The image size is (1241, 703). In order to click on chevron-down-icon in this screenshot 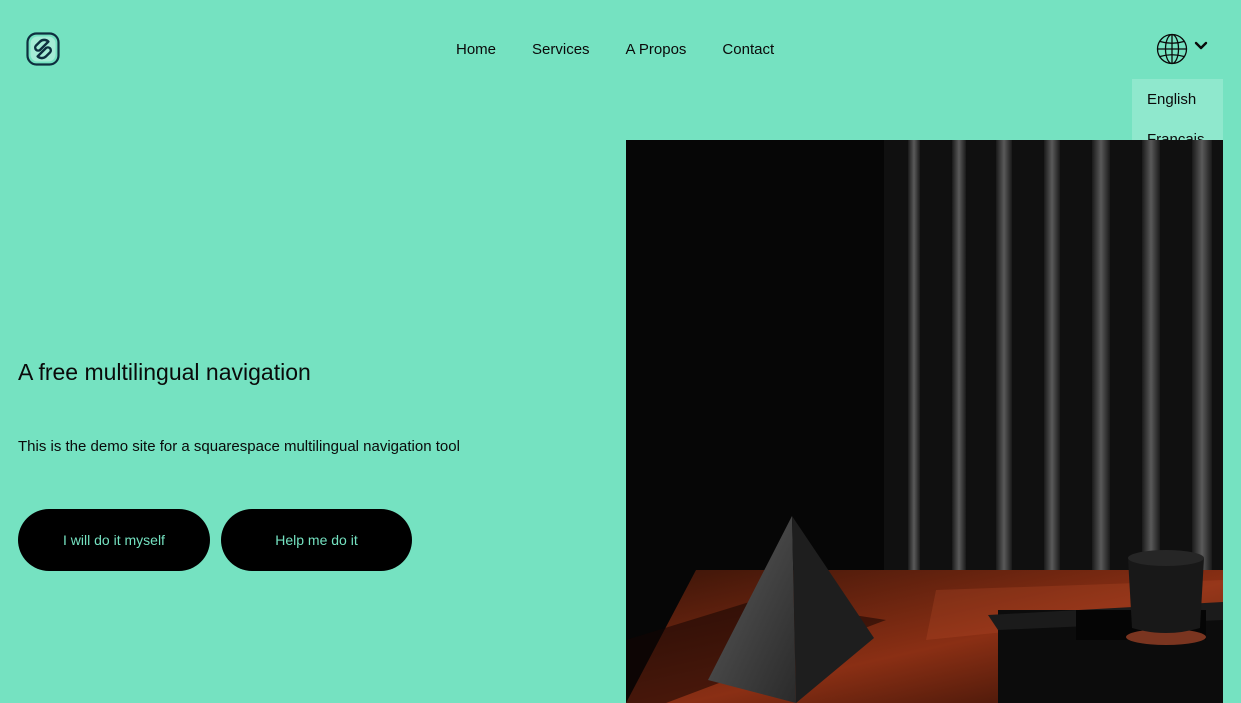, I will do `click(1201, 46)`.